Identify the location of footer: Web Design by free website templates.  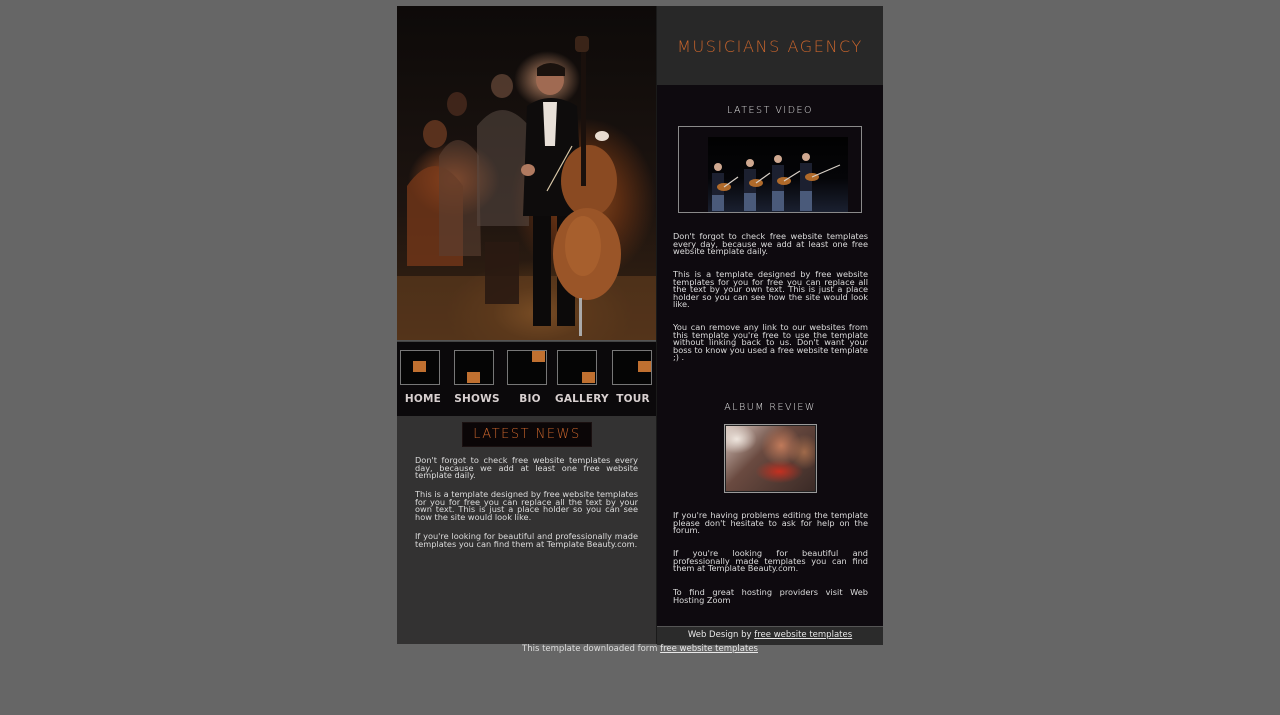
(770, 635).